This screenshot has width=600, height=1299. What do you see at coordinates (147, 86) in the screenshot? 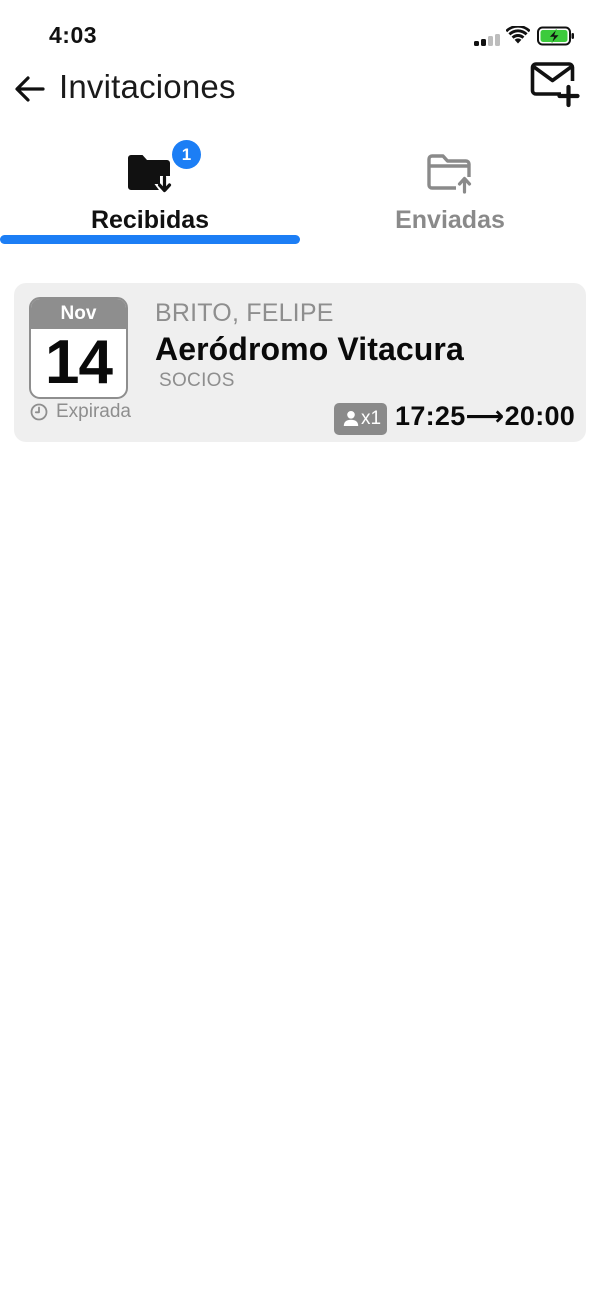
I see `page-title: Invitaciones` at bounding box center [147, 86].